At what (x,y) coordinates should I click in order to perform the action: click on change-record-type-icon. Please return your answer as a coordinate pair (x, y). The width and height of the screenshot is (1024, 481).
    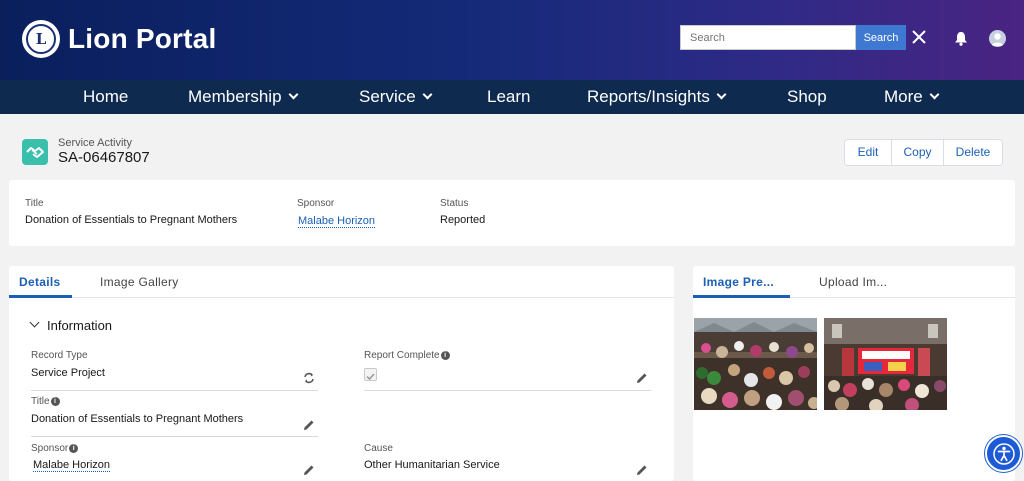
    Looking at the image, I should click on (309, 377).